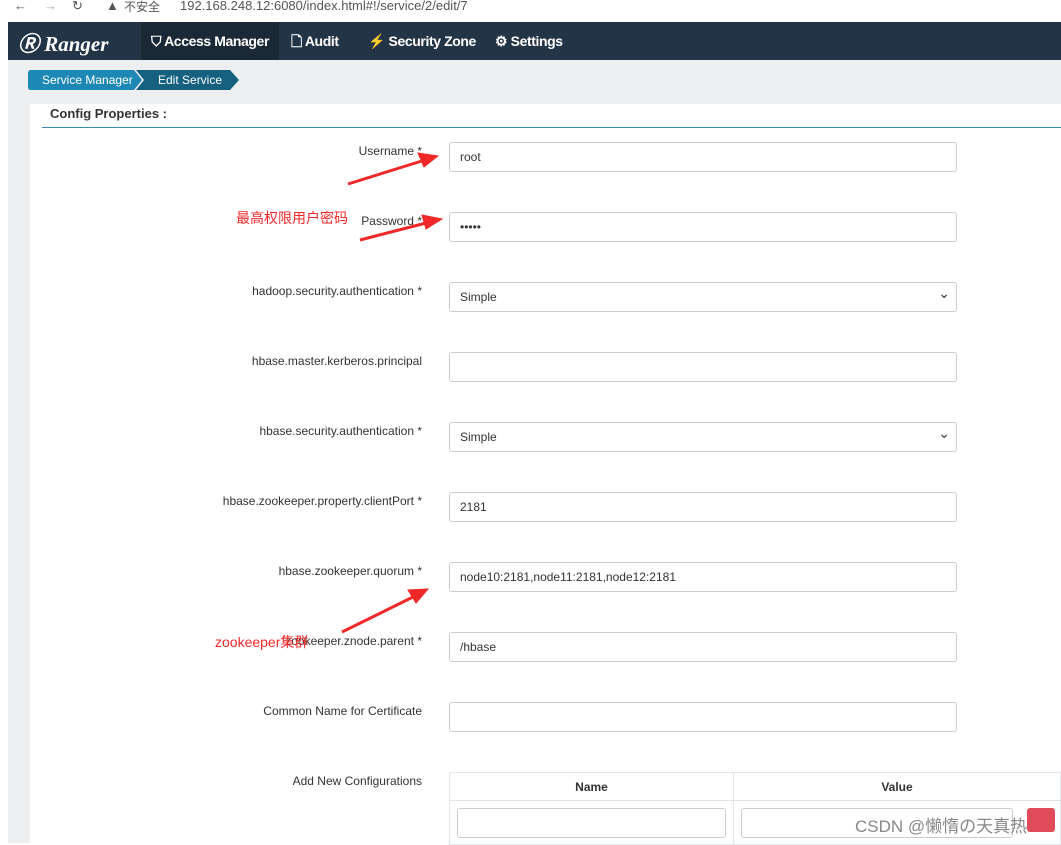 Image resolution: width=1061 pixels, height=845 pixels. What do you see at coordinates (77, 7) in the screenshot?
I see `reload-icon: ↻` at bounding box center [77, 7].